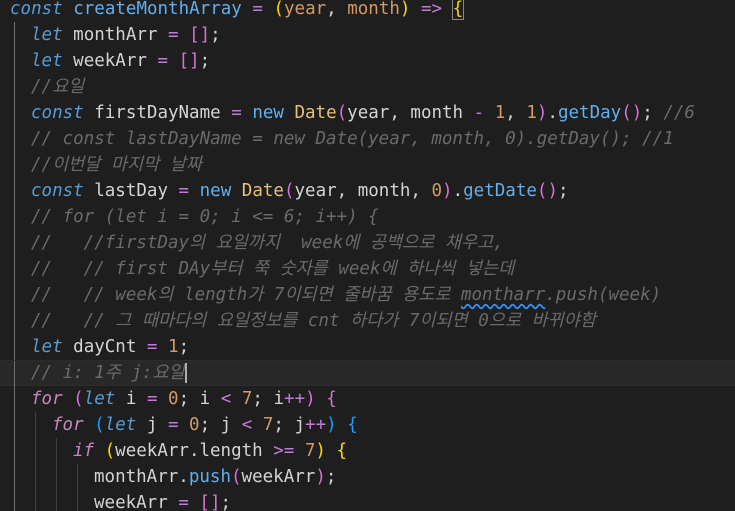 The height and width of the screenshot is (511, 735). Describe the element at coordinates (313, 321) in the screenshot. I see `code-token: // // 그 때마다의 요일정보를 cnt 하다가 7이되면 0으로 바뀌야함` at that location.